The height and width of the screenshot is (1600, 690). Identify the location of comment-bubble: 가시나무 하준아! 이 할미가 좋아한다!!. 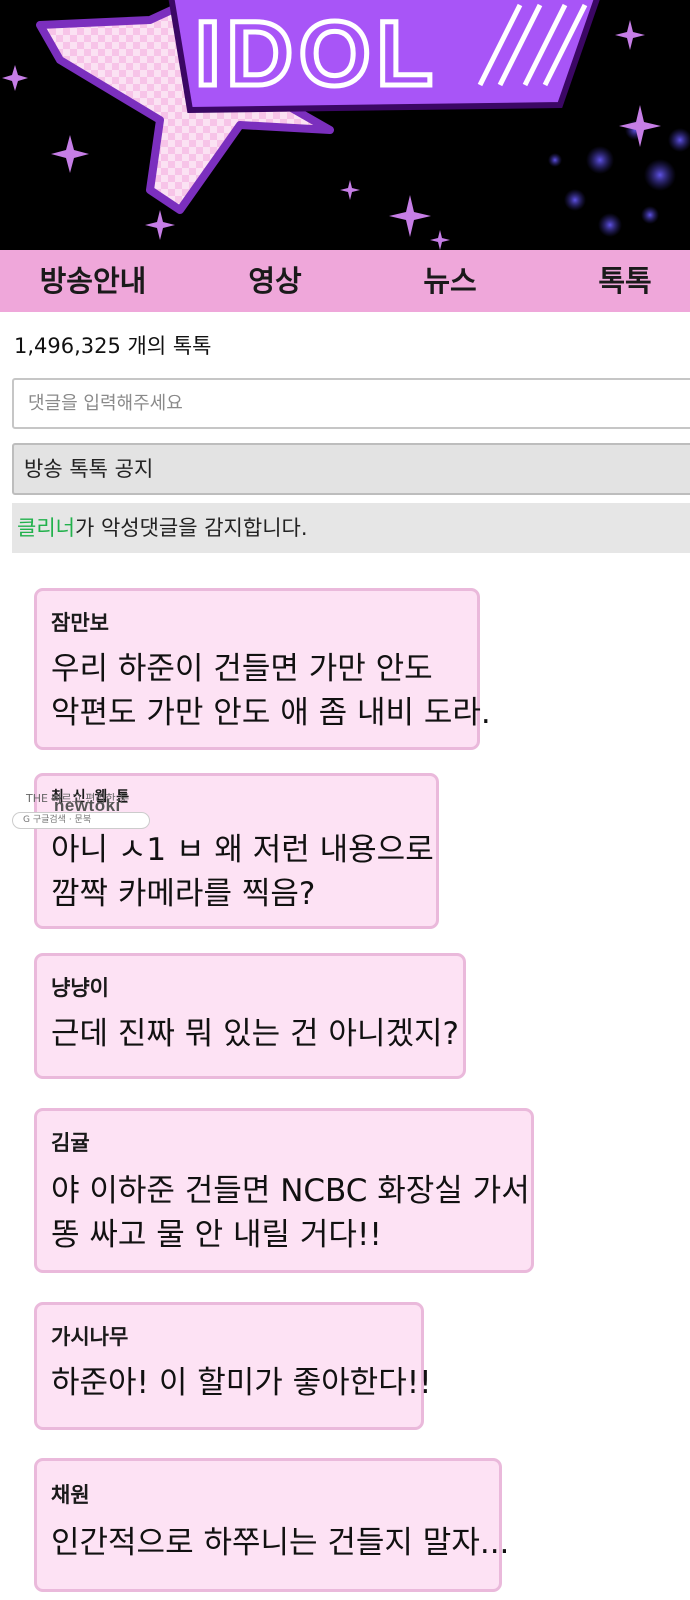
(233, 1366).